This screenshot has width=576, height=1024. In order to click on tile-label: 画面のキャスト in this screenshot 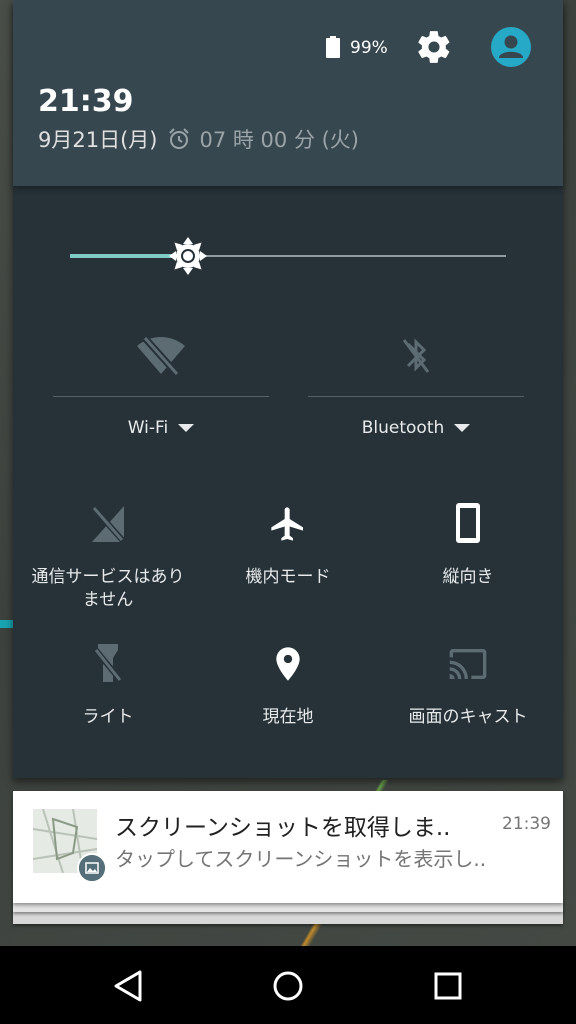, I will do `click(468, 717)`.